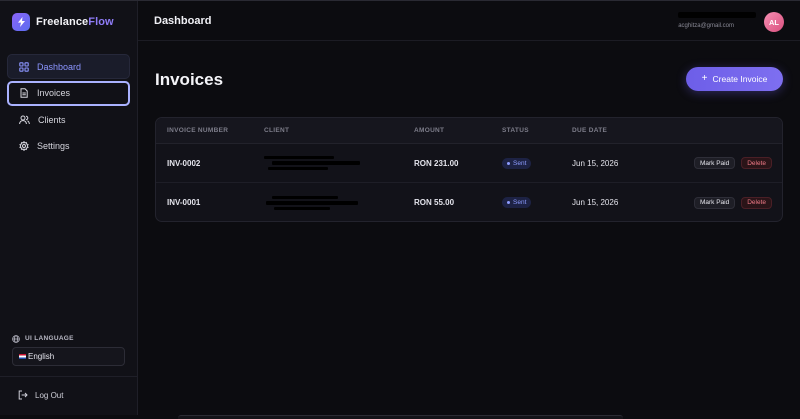  Describe the element at coordinates (774, 22) in the screenshot. I see `avatar: AL` at that location.